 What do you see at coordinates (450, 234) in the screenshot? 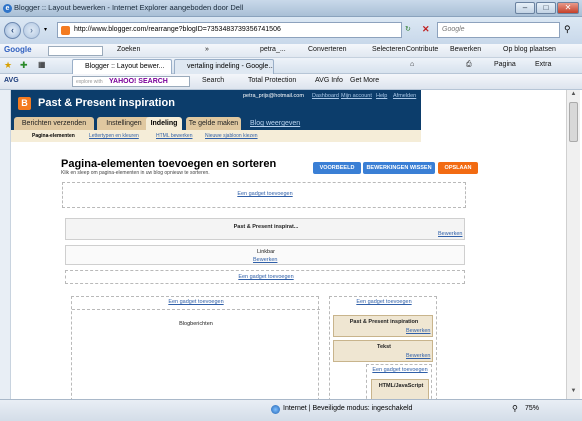
I see `header-edit-link: Bewerken` at bounding box center [450, 234].